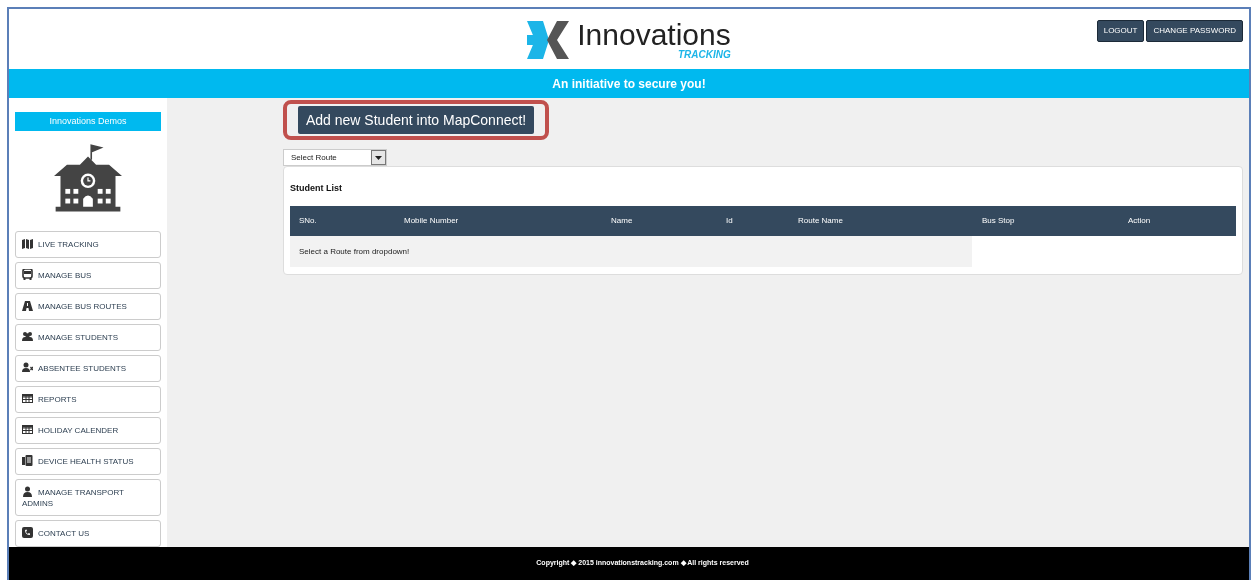 This screenshot has height=580, width=1255. Describe the element at coordinates (88, 368) in the screenshot. I see `sidebar-item: ABSENTEE STUDENTS` at that location.